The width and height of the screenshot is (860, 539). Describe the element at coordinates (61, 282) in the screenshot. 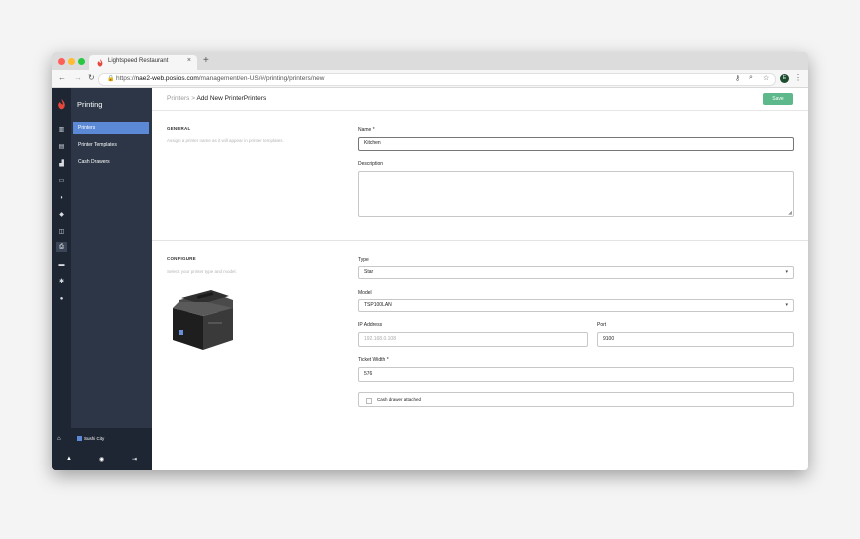

I see `settings-gear-icon: ✱` at that location.